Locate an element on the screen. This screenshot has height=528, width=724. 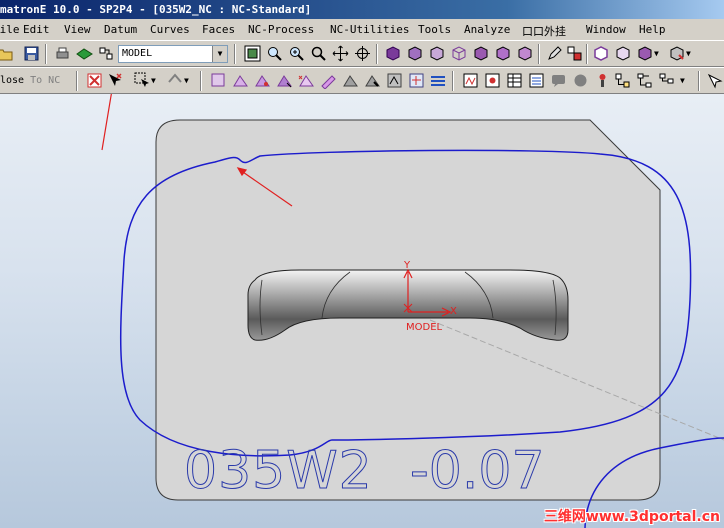
save-icon is located at coordinates (31, 53).